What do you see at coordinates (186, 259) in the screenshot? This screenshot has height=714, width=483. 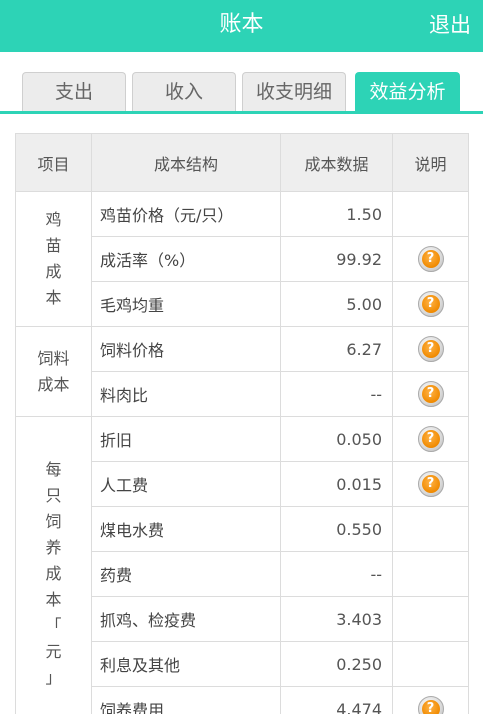 I see `cost-item-name: 成活率（%）` at bounding box center [186, 259].